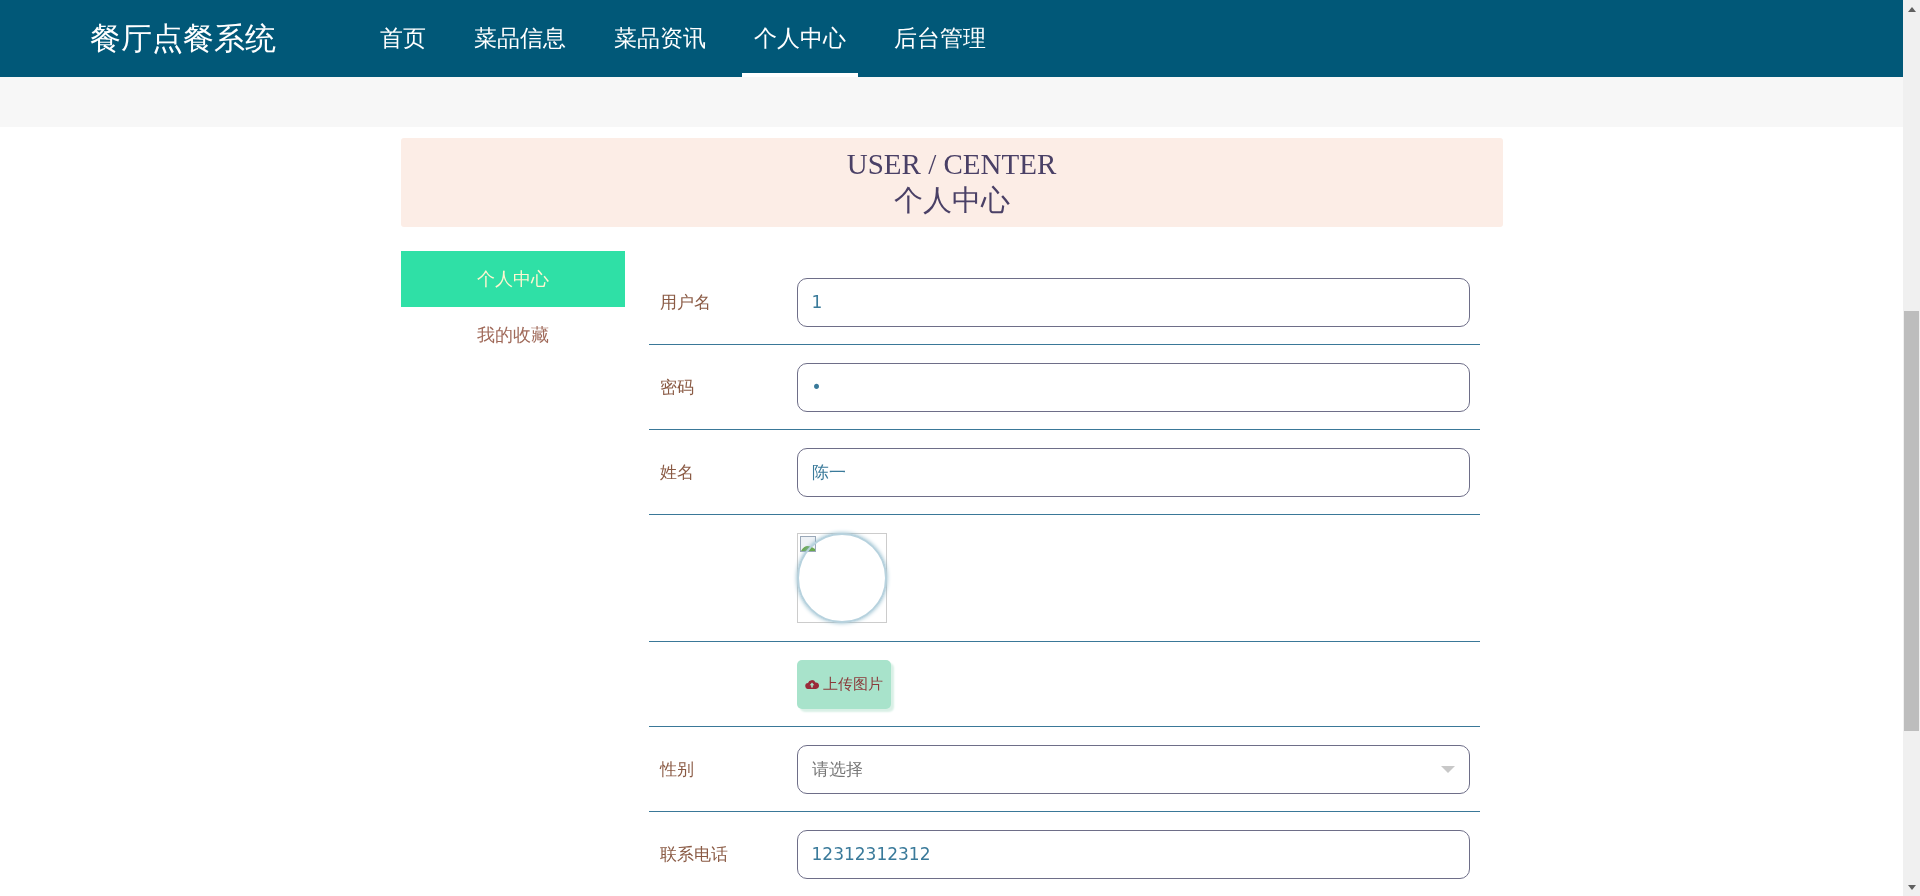  I want to click on nav-link: 菜品资讯, so click(660, 38).